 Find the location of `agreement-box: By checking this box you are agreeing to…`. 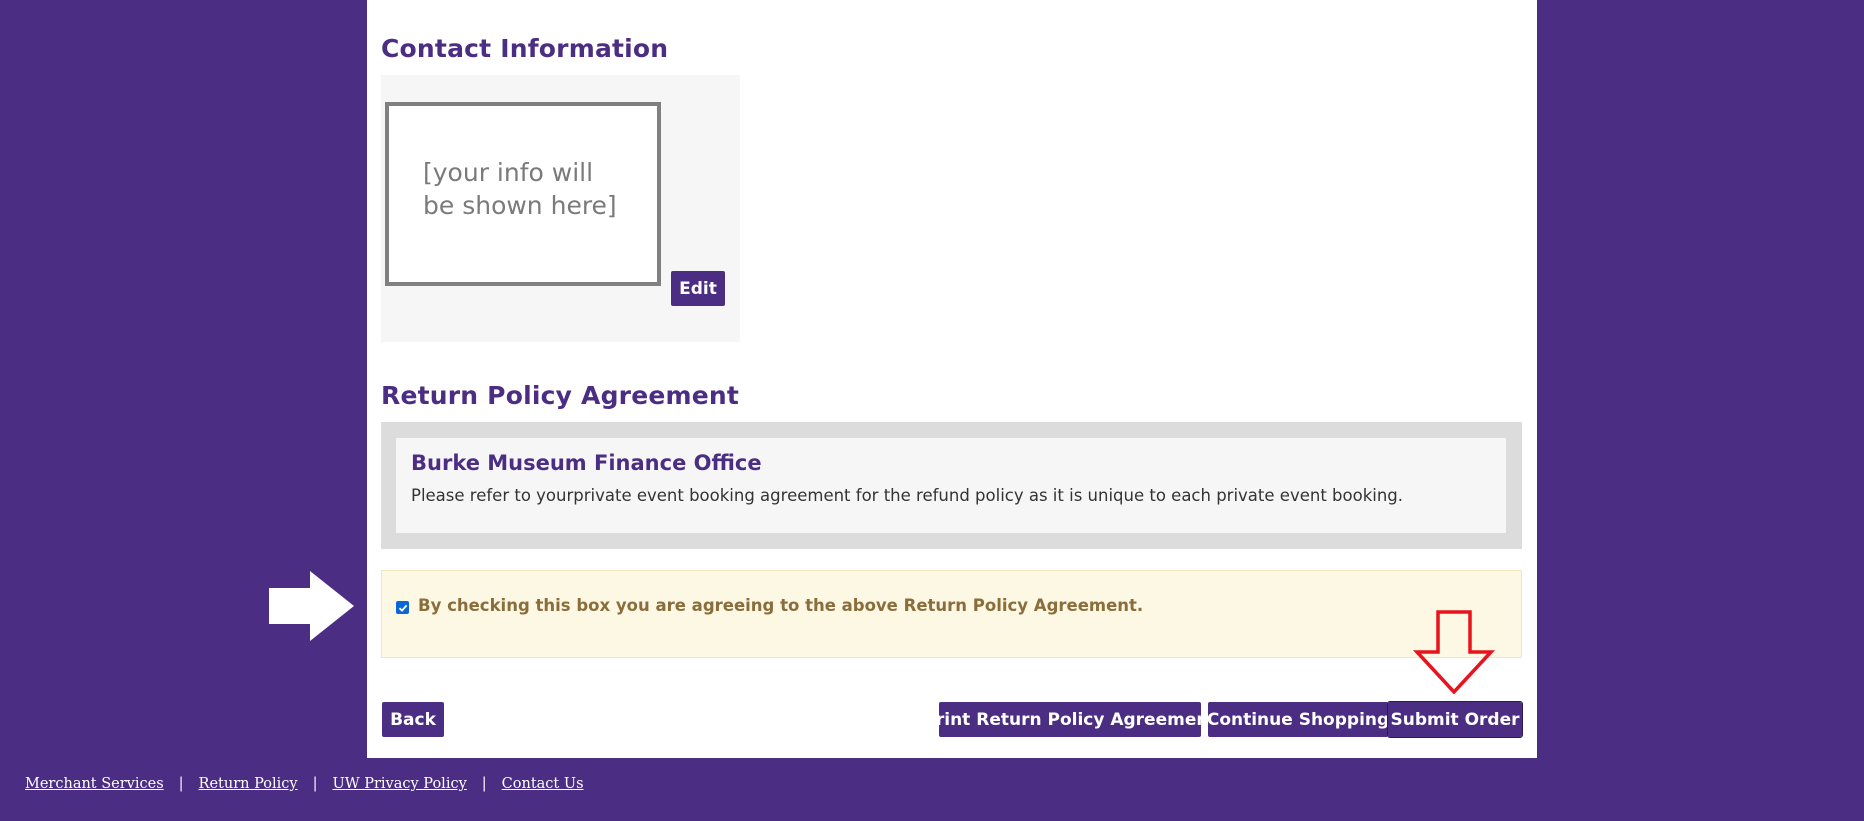

agreement-box: By checking this box you are agreeing to… is located at coordinates (951, 614).